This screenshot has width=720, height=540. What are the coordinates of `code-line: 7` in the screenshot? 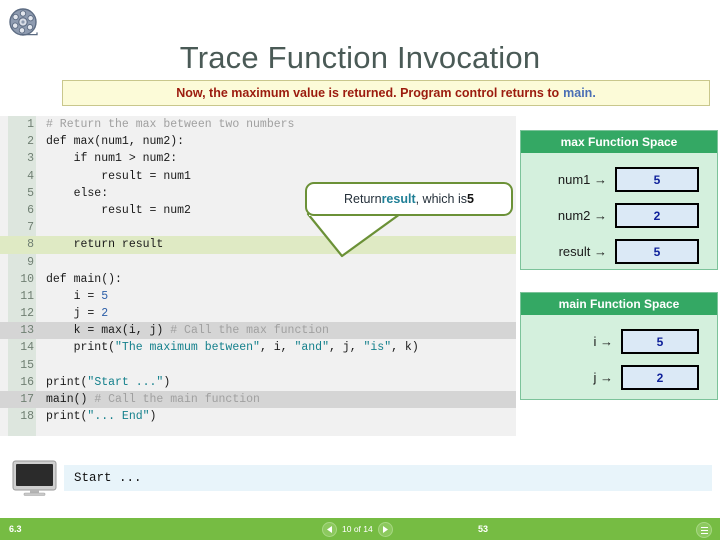 It's located at (258, 227).